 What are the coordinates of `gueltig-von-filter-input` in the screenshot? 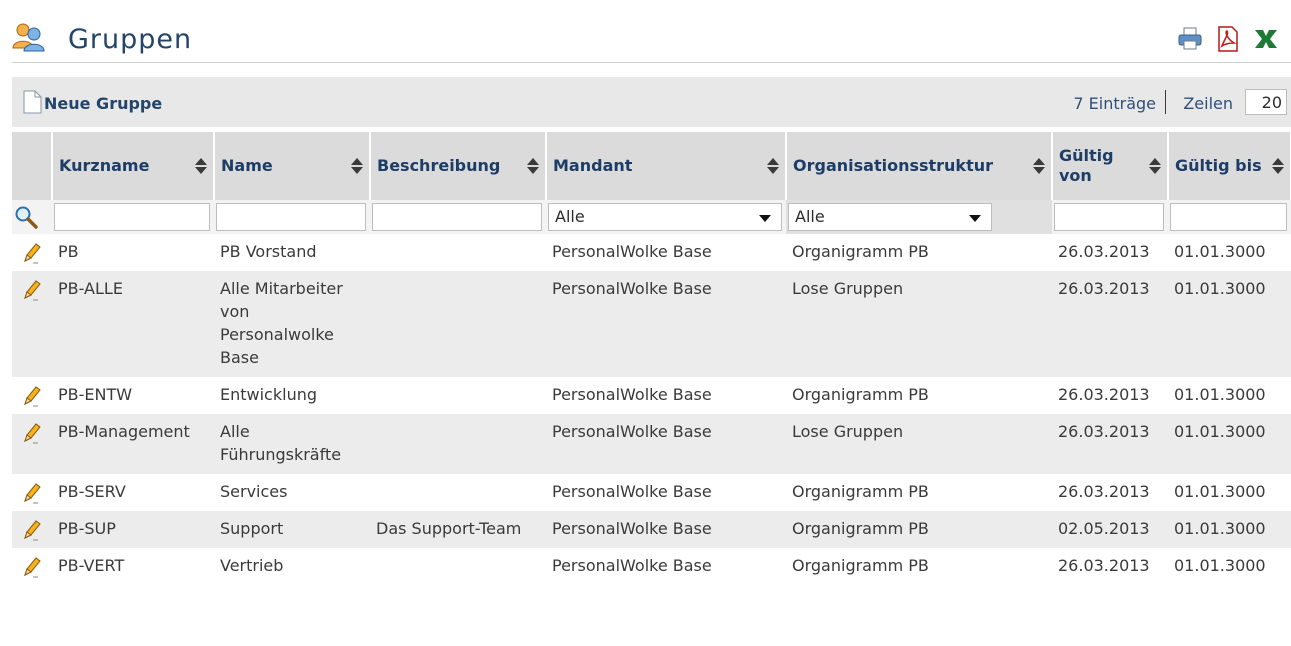 It's located at (1109, 217).